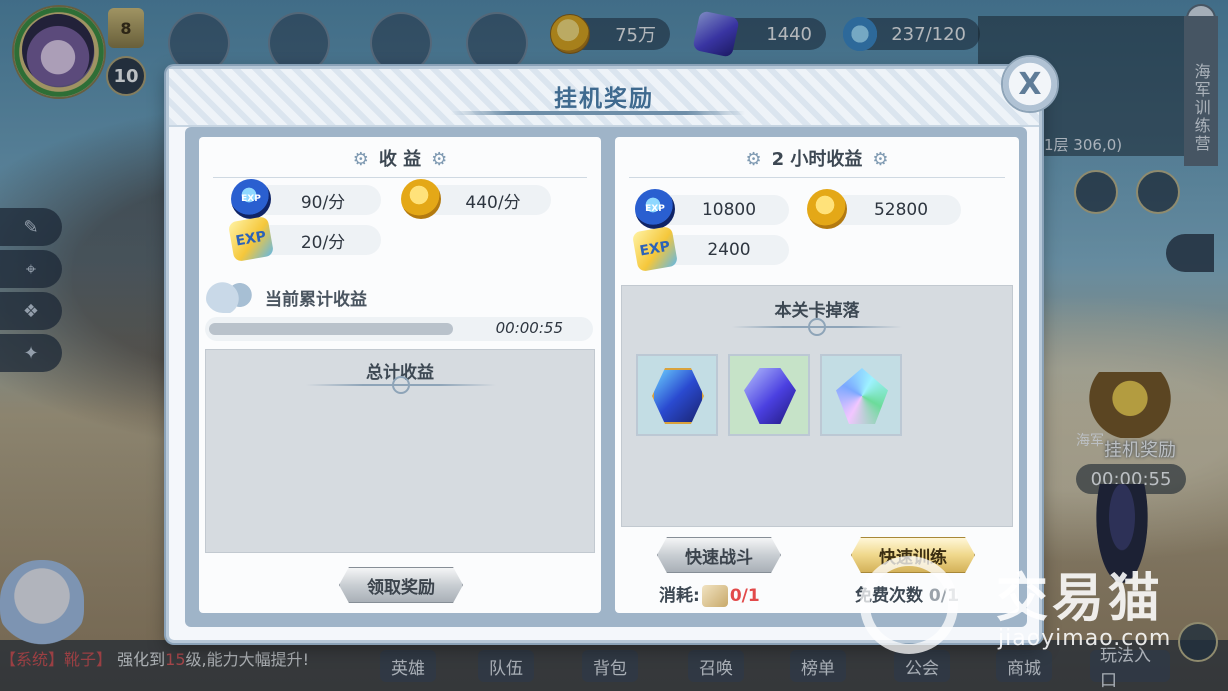 The width and height of the screenshot is (1228, 691). Describe the element at coordinates (909, 605) in the screenshot. I see `watermark-logo-icon` at that location.